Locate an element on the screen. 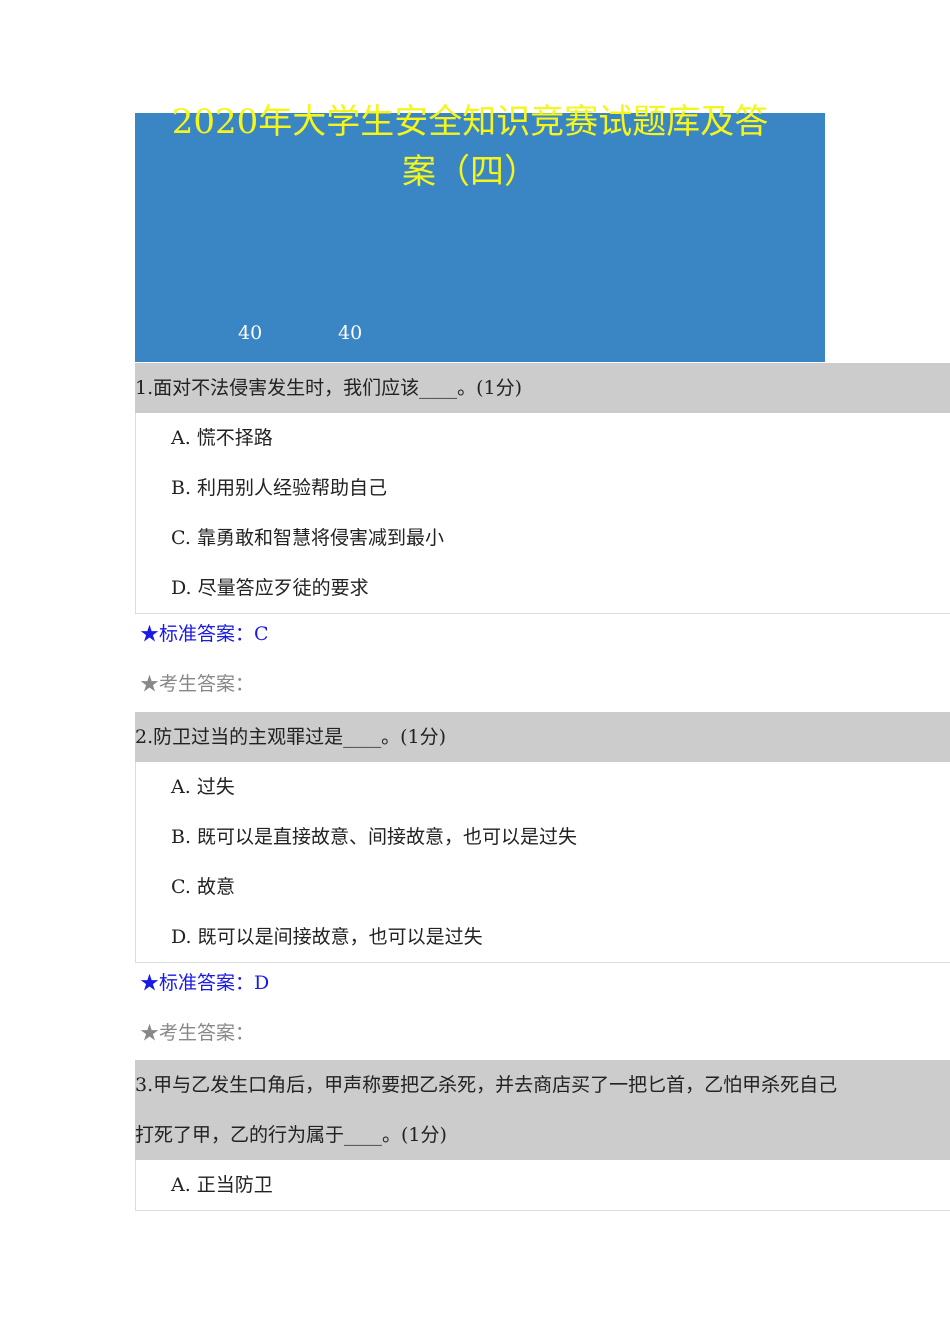  question-3-line-2: 打死了甲，乙的行为属于____。(1分) is located at coordinates (291, 1135).